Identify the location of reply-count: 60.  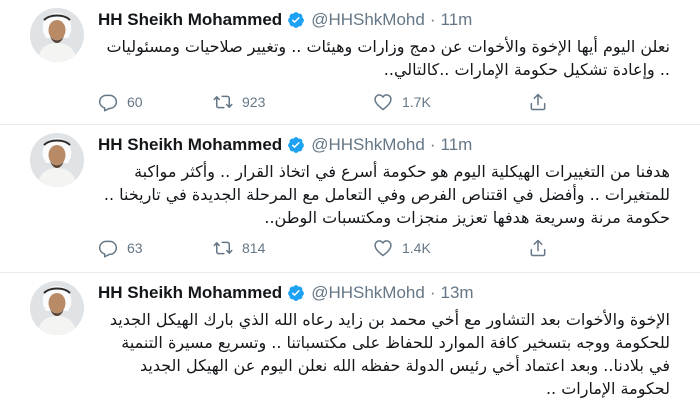
(135, 102).